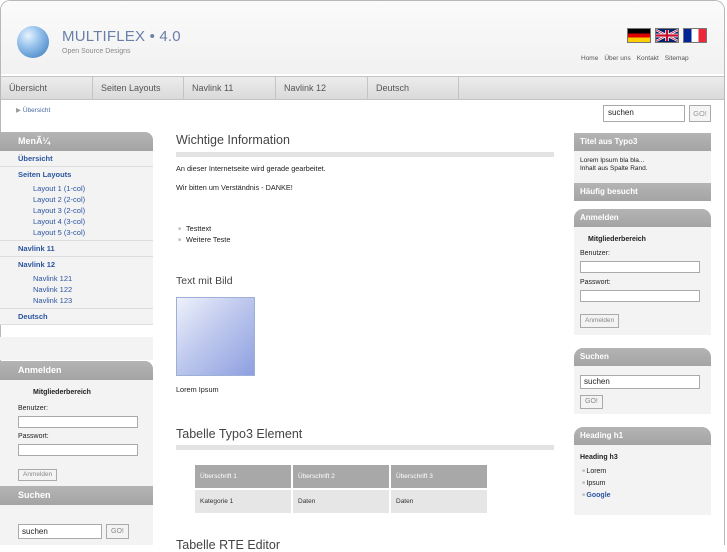 This screenshot has height=552, width=727. I want to click on right-heading-title: Heading h1, so click(642, 436).